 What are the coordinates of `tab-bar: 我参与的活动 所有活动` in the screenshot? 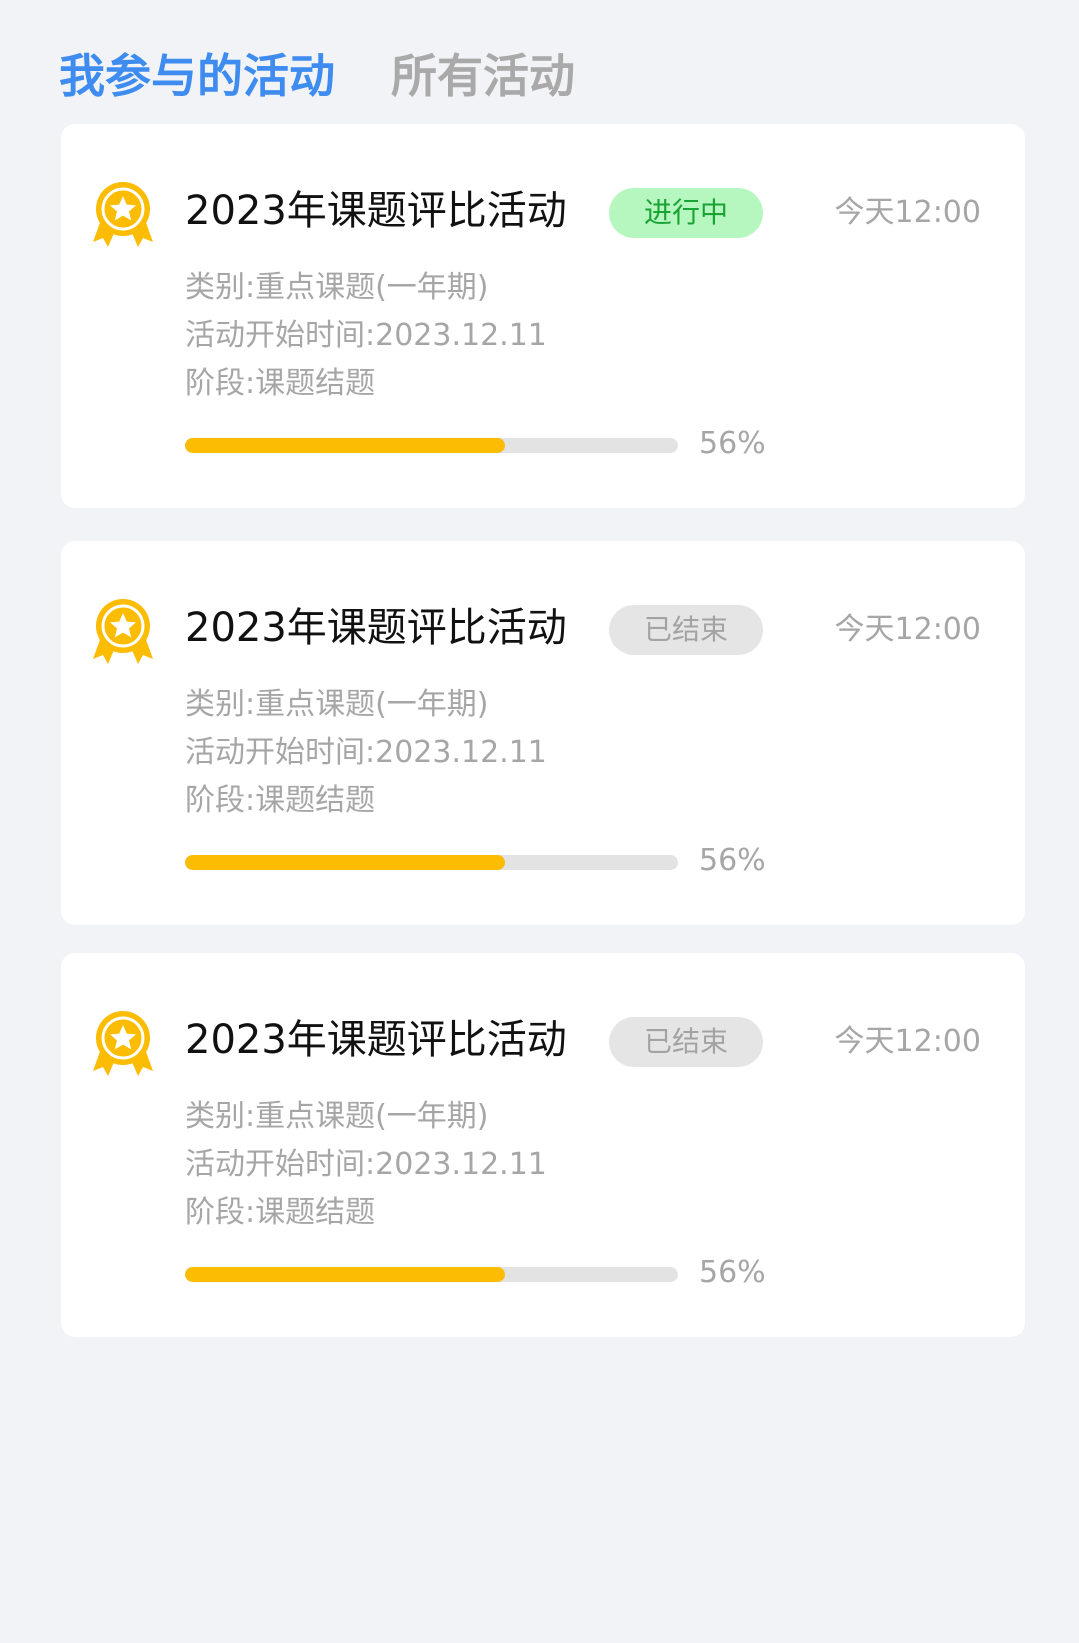 It's located at (317, 76).